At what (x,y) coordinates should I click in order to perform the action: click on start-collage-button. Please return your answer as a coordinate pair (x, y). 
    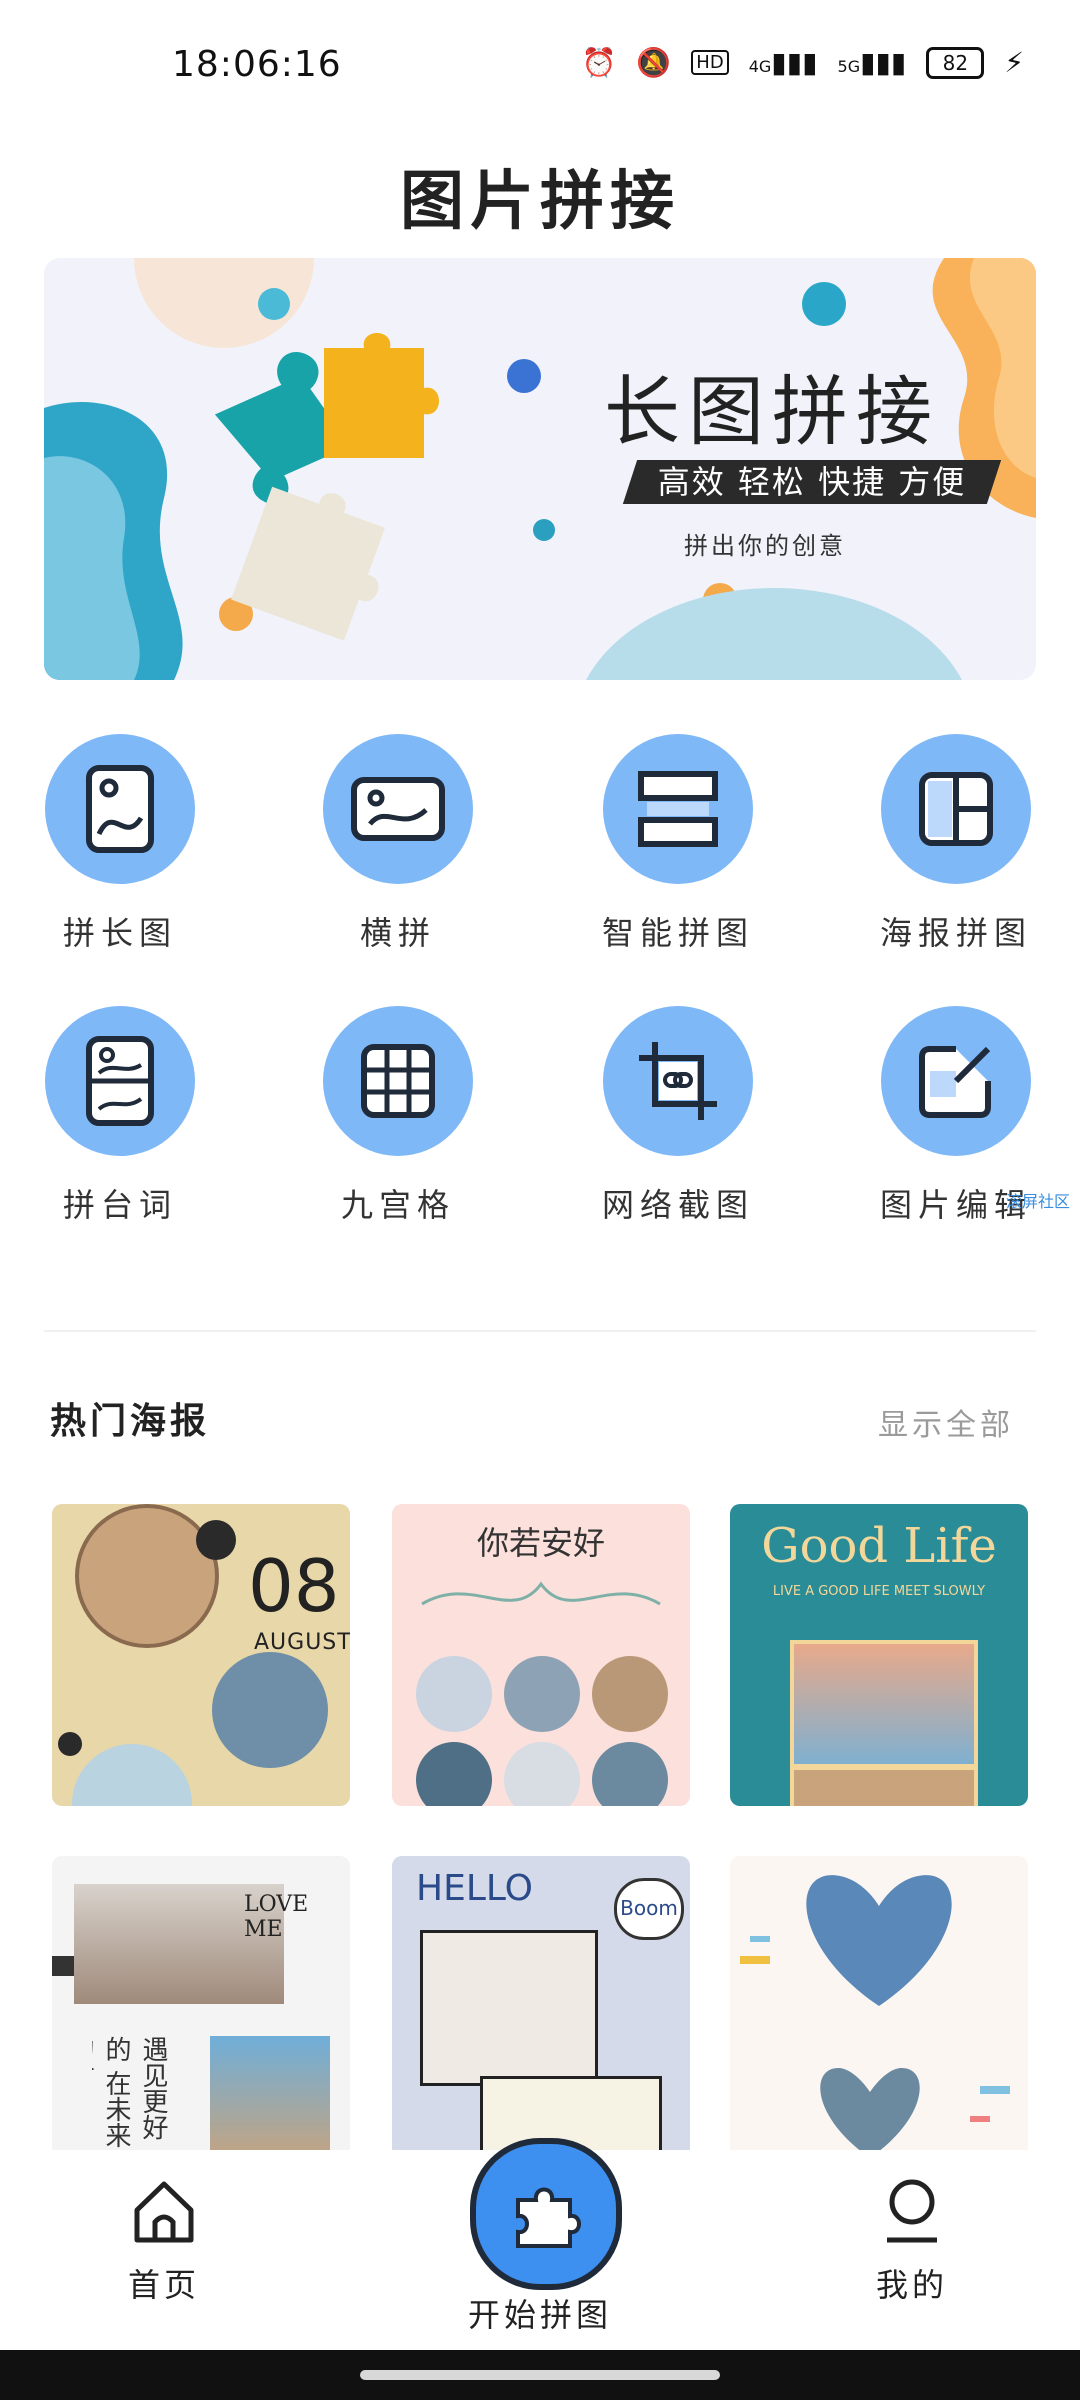
    Looking at the image, I should click on (546, 2214).